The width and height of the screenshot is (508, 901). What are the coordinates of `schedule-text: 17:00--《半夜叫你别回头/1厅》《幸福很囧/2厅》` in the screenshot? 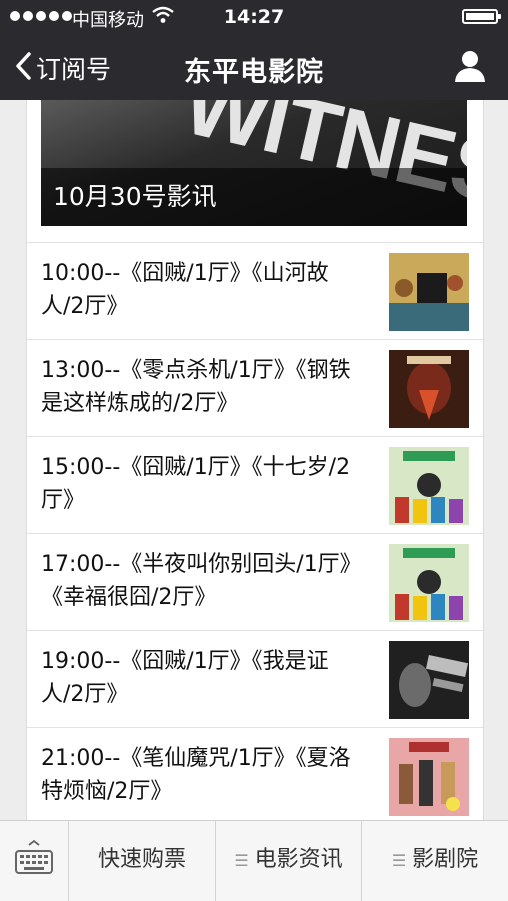 It's located at (196, 581).